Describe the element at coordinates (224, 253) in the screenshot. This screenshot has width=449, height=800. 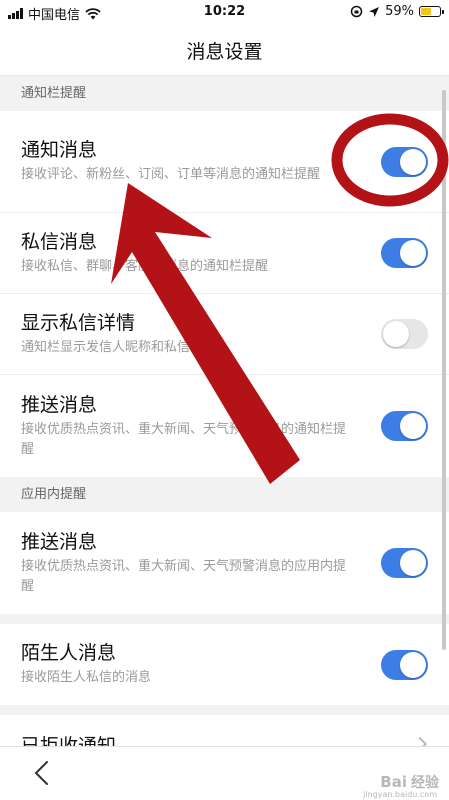
I see `row-private-messages: 私信消息 接收私信、群聊、客服等消息的通知栏提醒` at that location.